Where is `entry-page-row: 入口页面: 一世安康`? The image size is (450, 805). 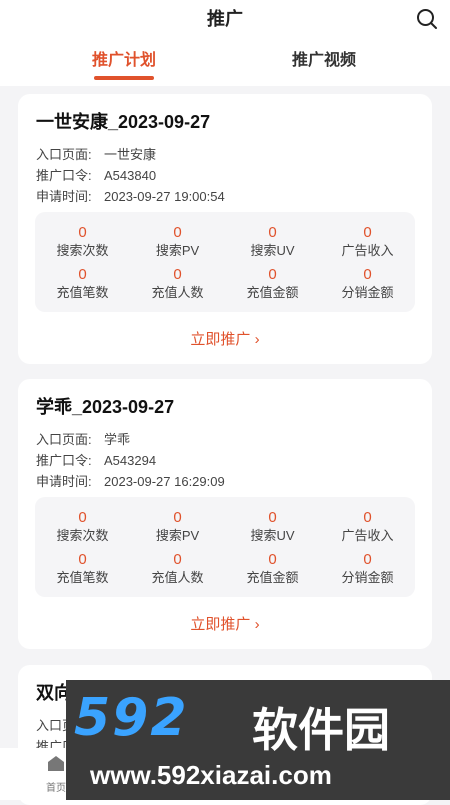
entry-page-row: 入口页面: 一世安康 is located at coordinates (96, 153).